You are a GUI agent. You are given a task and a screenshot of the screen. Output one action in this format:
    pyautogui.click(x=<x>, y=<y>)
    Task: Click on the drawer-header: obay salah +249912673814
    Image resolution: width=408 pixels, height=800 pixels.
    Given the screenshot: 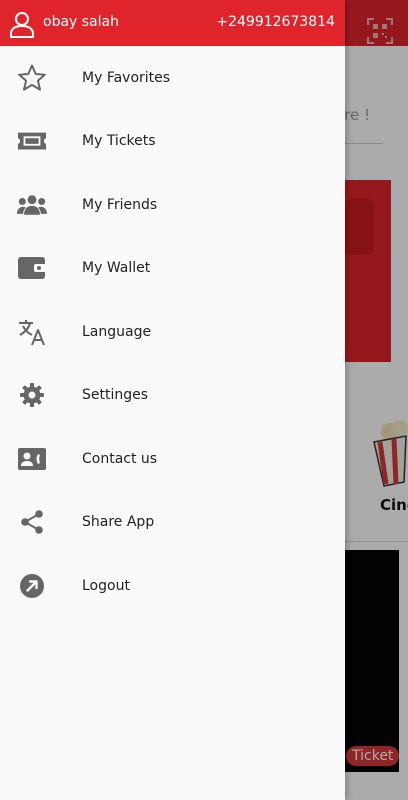 What is the action you would take?
    pyautogui.click(x=172, y=23)
    